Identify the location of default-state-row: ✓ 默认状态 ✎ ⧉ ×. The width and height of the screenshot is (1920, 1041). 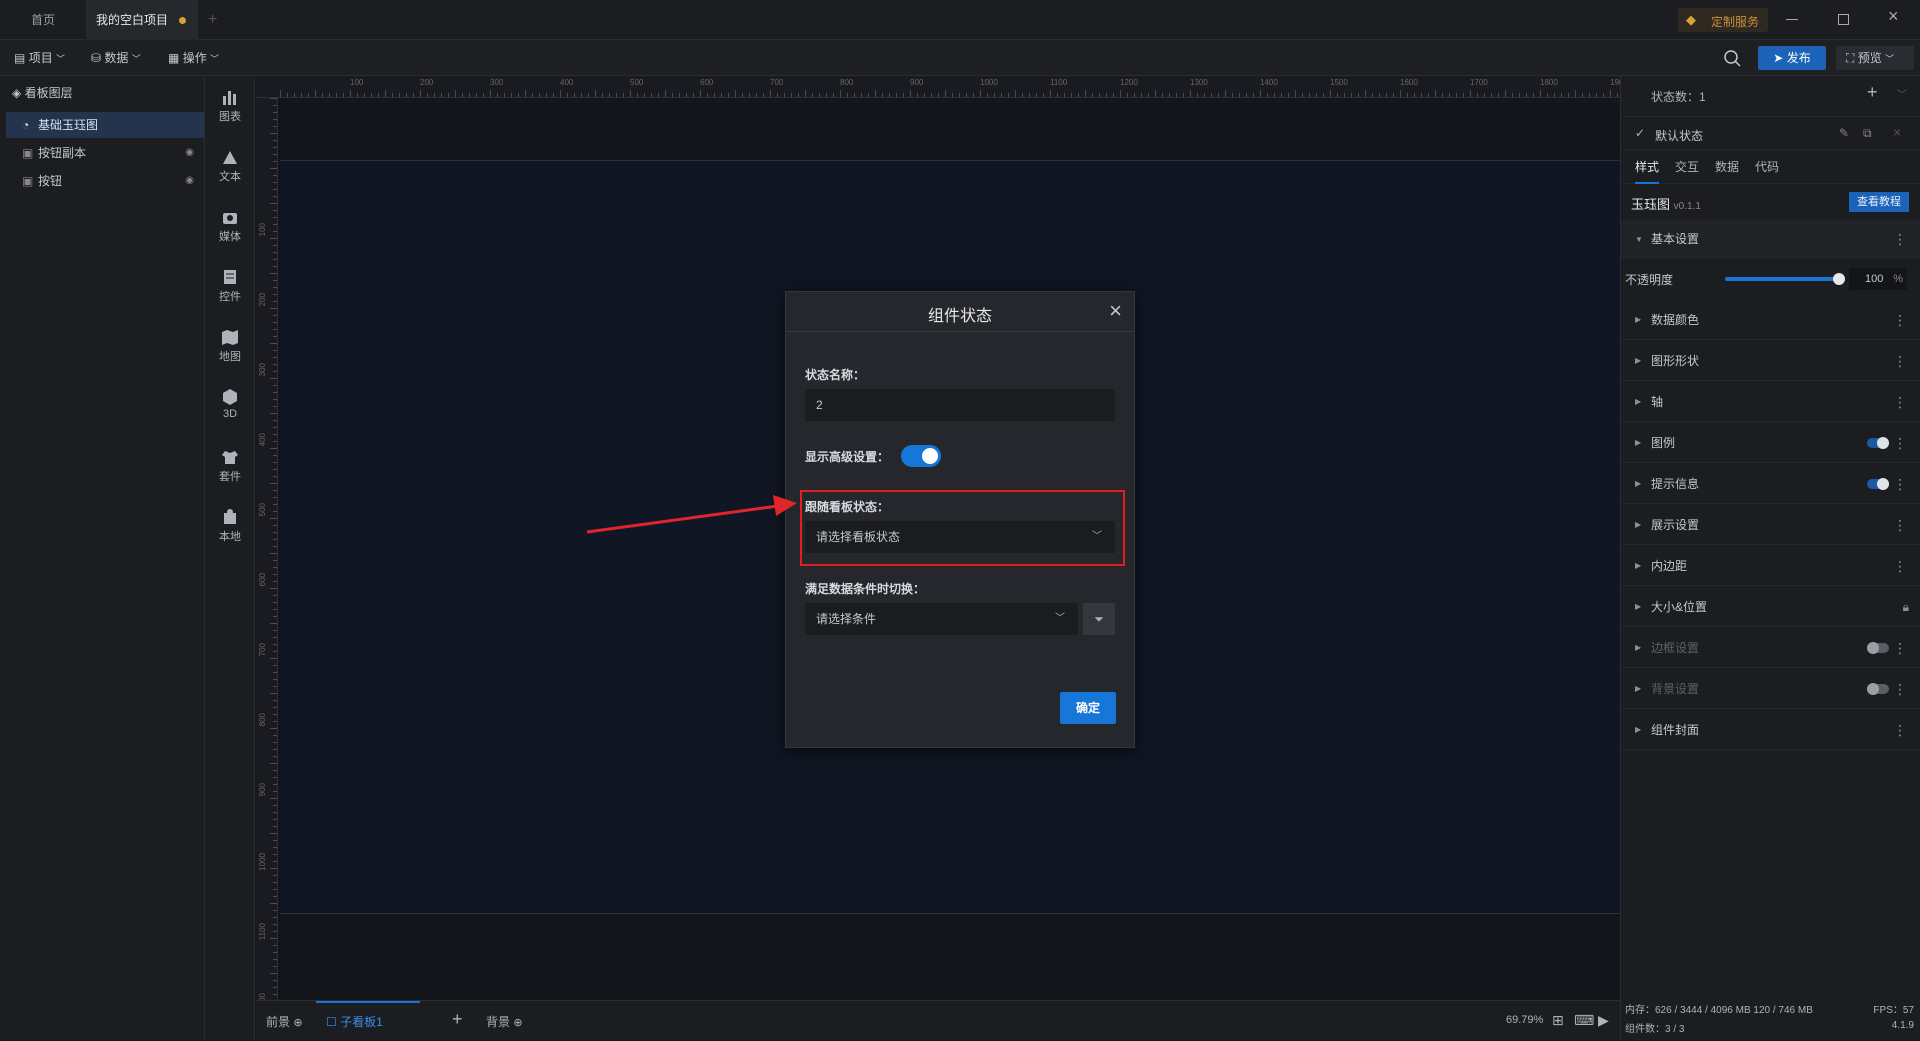
(1770, 133).